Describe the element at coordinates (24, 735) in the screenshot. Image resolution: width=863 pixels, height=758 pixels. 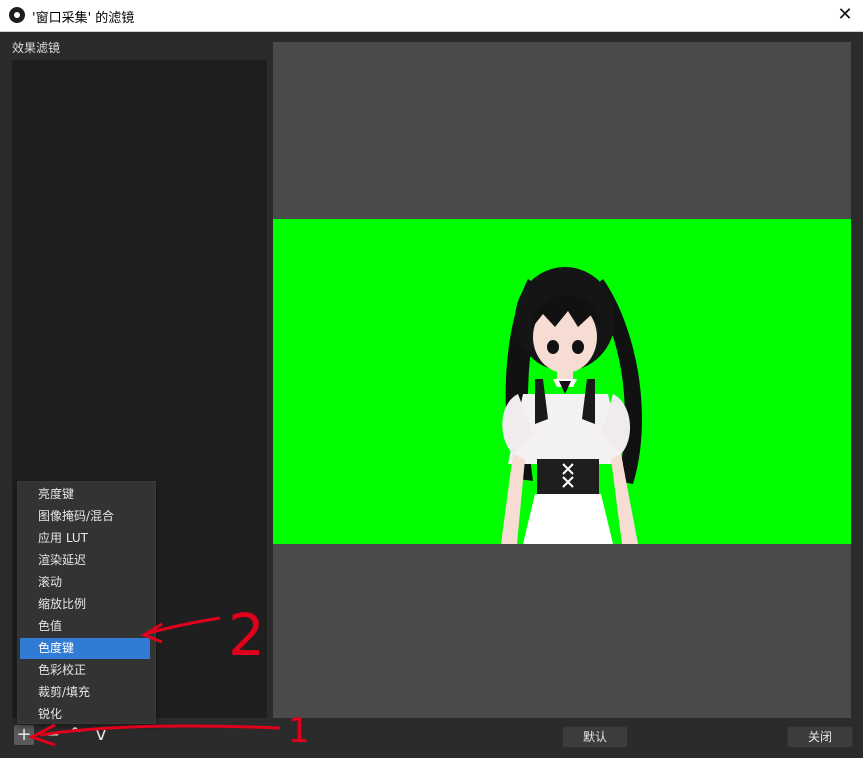
I see `add-filter-button: +` at that location.